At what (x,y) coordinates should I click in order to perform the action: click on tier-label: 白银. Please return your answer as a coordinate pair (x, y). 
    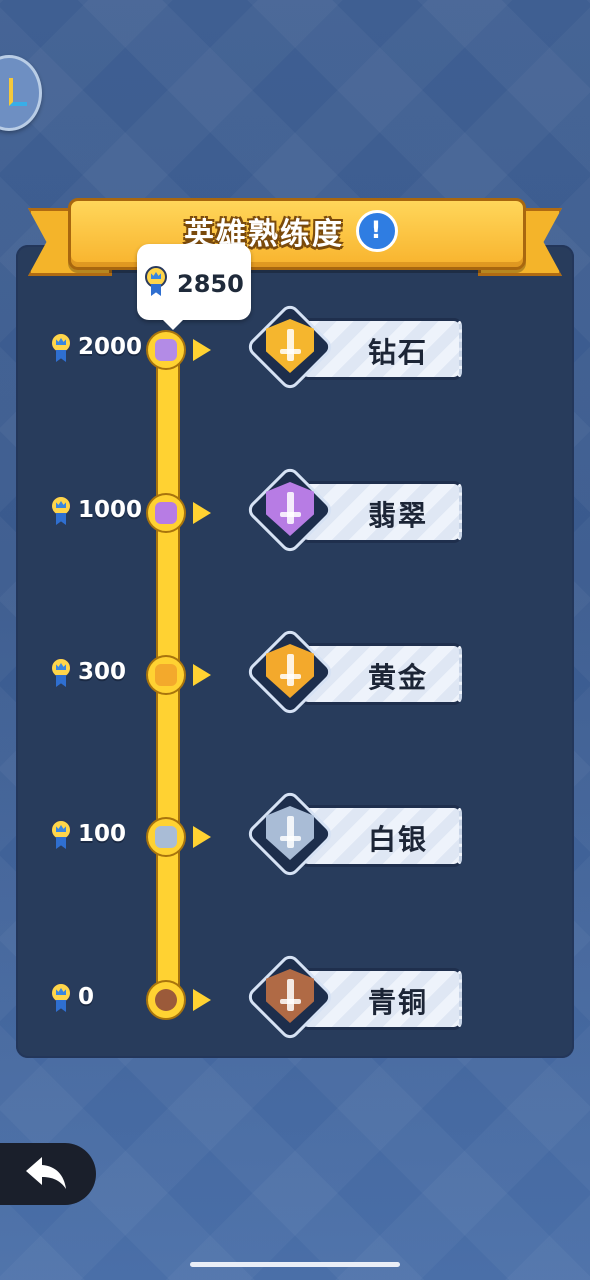
    Looking at the image, I should click on (397, 839).